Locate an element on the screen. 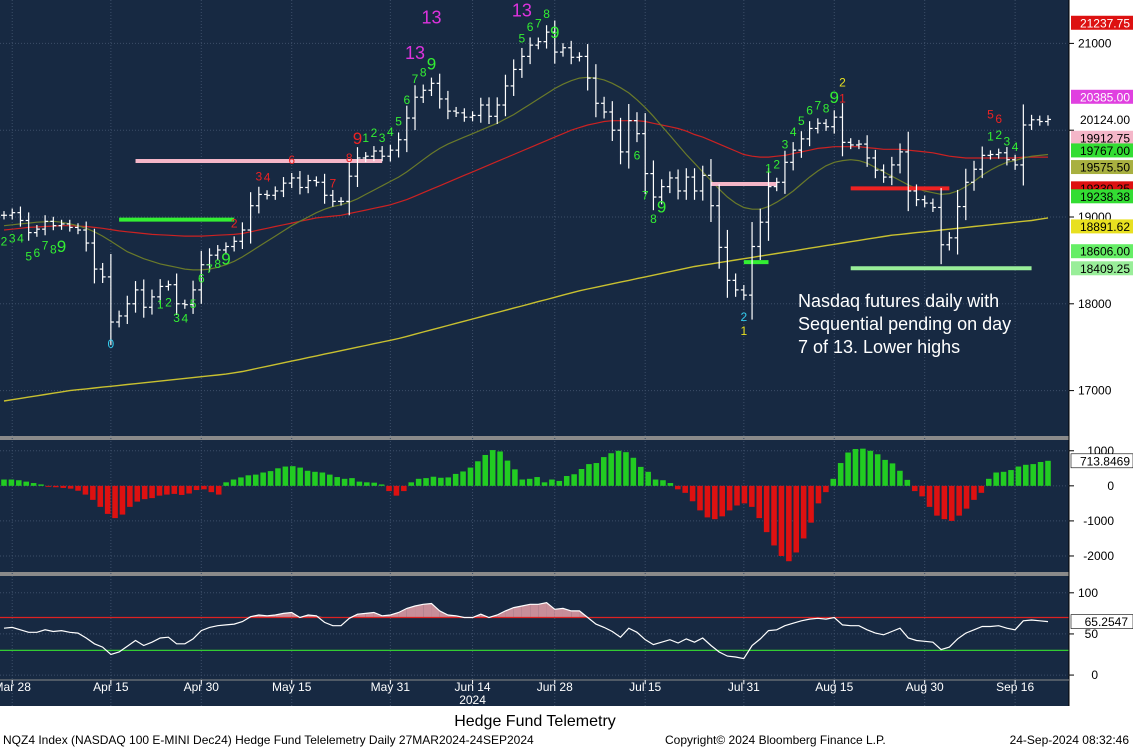 The height and width of the screenshot is (748, 1133). x-axis-label: Jun 28 is located at coordinates (555, 687).